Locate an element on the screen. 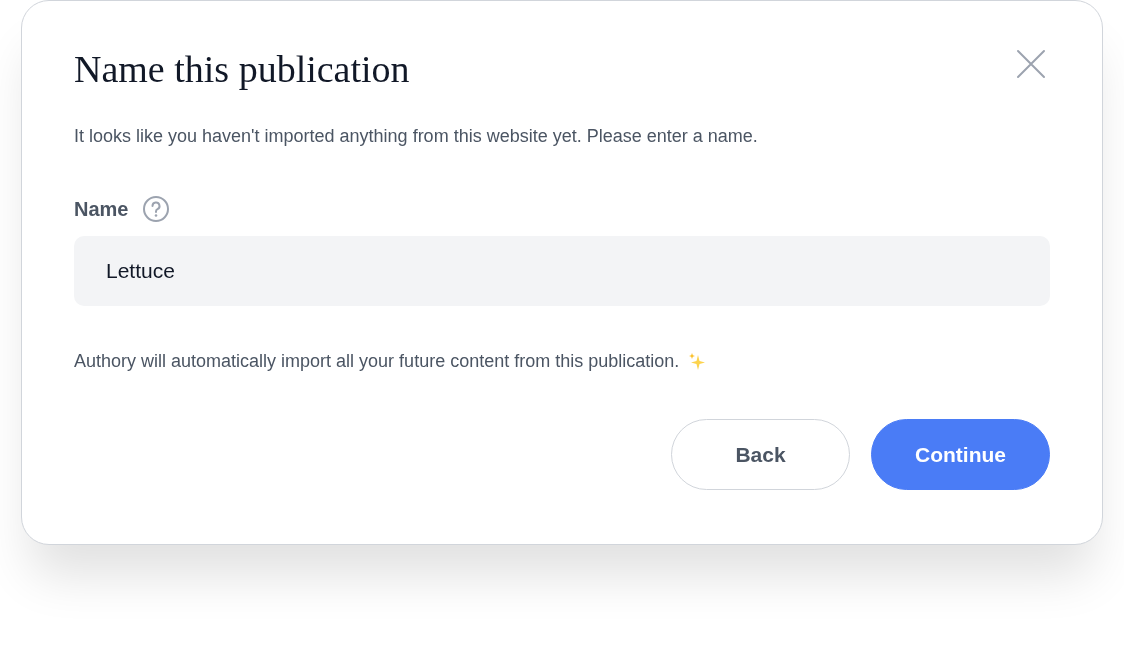 Image resolution: width=1124 pixels, height=646 pixels. import-note: Authory will automatically import all your future content from this publication. is located at coordinates (377, 361).